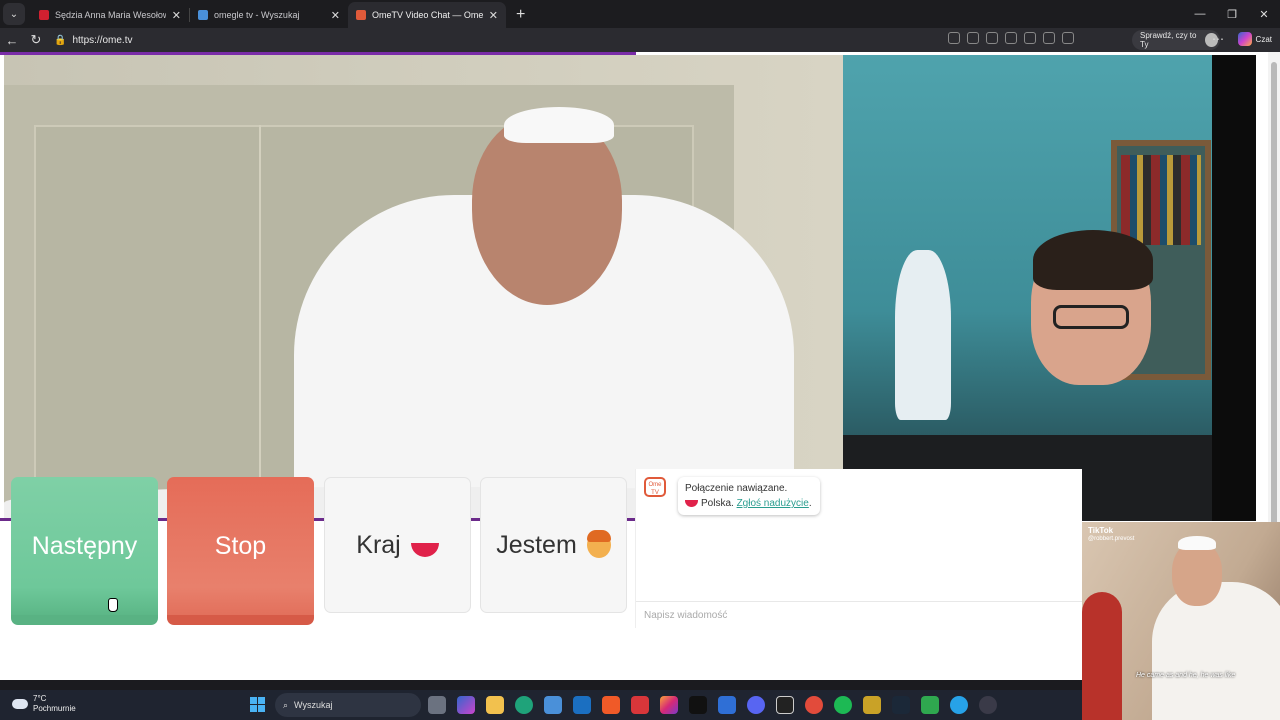 Image resolution: width=1280 pixels, height=720 pixels. I want to click on tab-title: Sędzia Anna Maria Wesołowska o, so click(110, 15).